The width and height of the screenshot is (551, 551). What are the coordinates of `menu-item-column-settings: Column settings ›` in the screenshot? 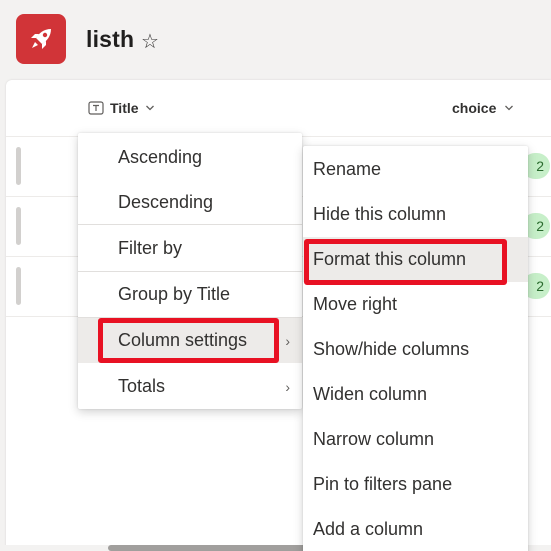 It's located at (190, 340).